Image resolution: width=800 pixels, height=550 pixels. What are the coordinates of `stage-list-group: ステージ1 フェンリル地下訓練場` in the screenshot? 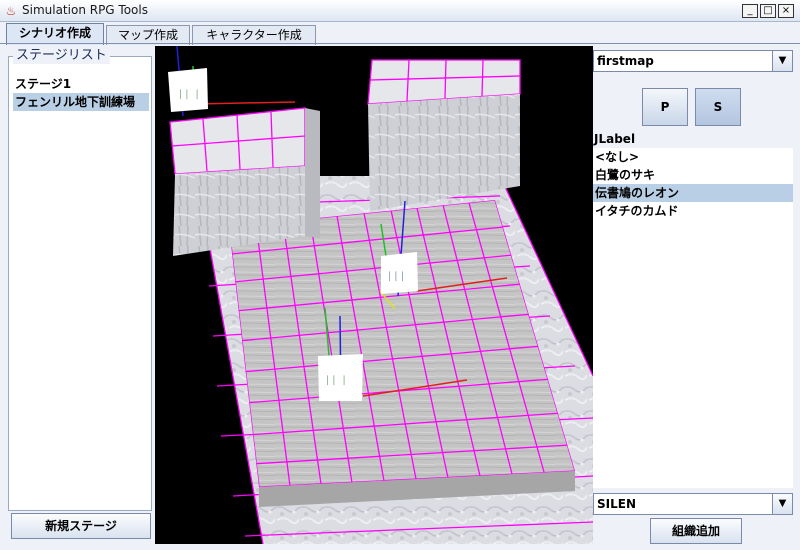 It's located at (80, 283).